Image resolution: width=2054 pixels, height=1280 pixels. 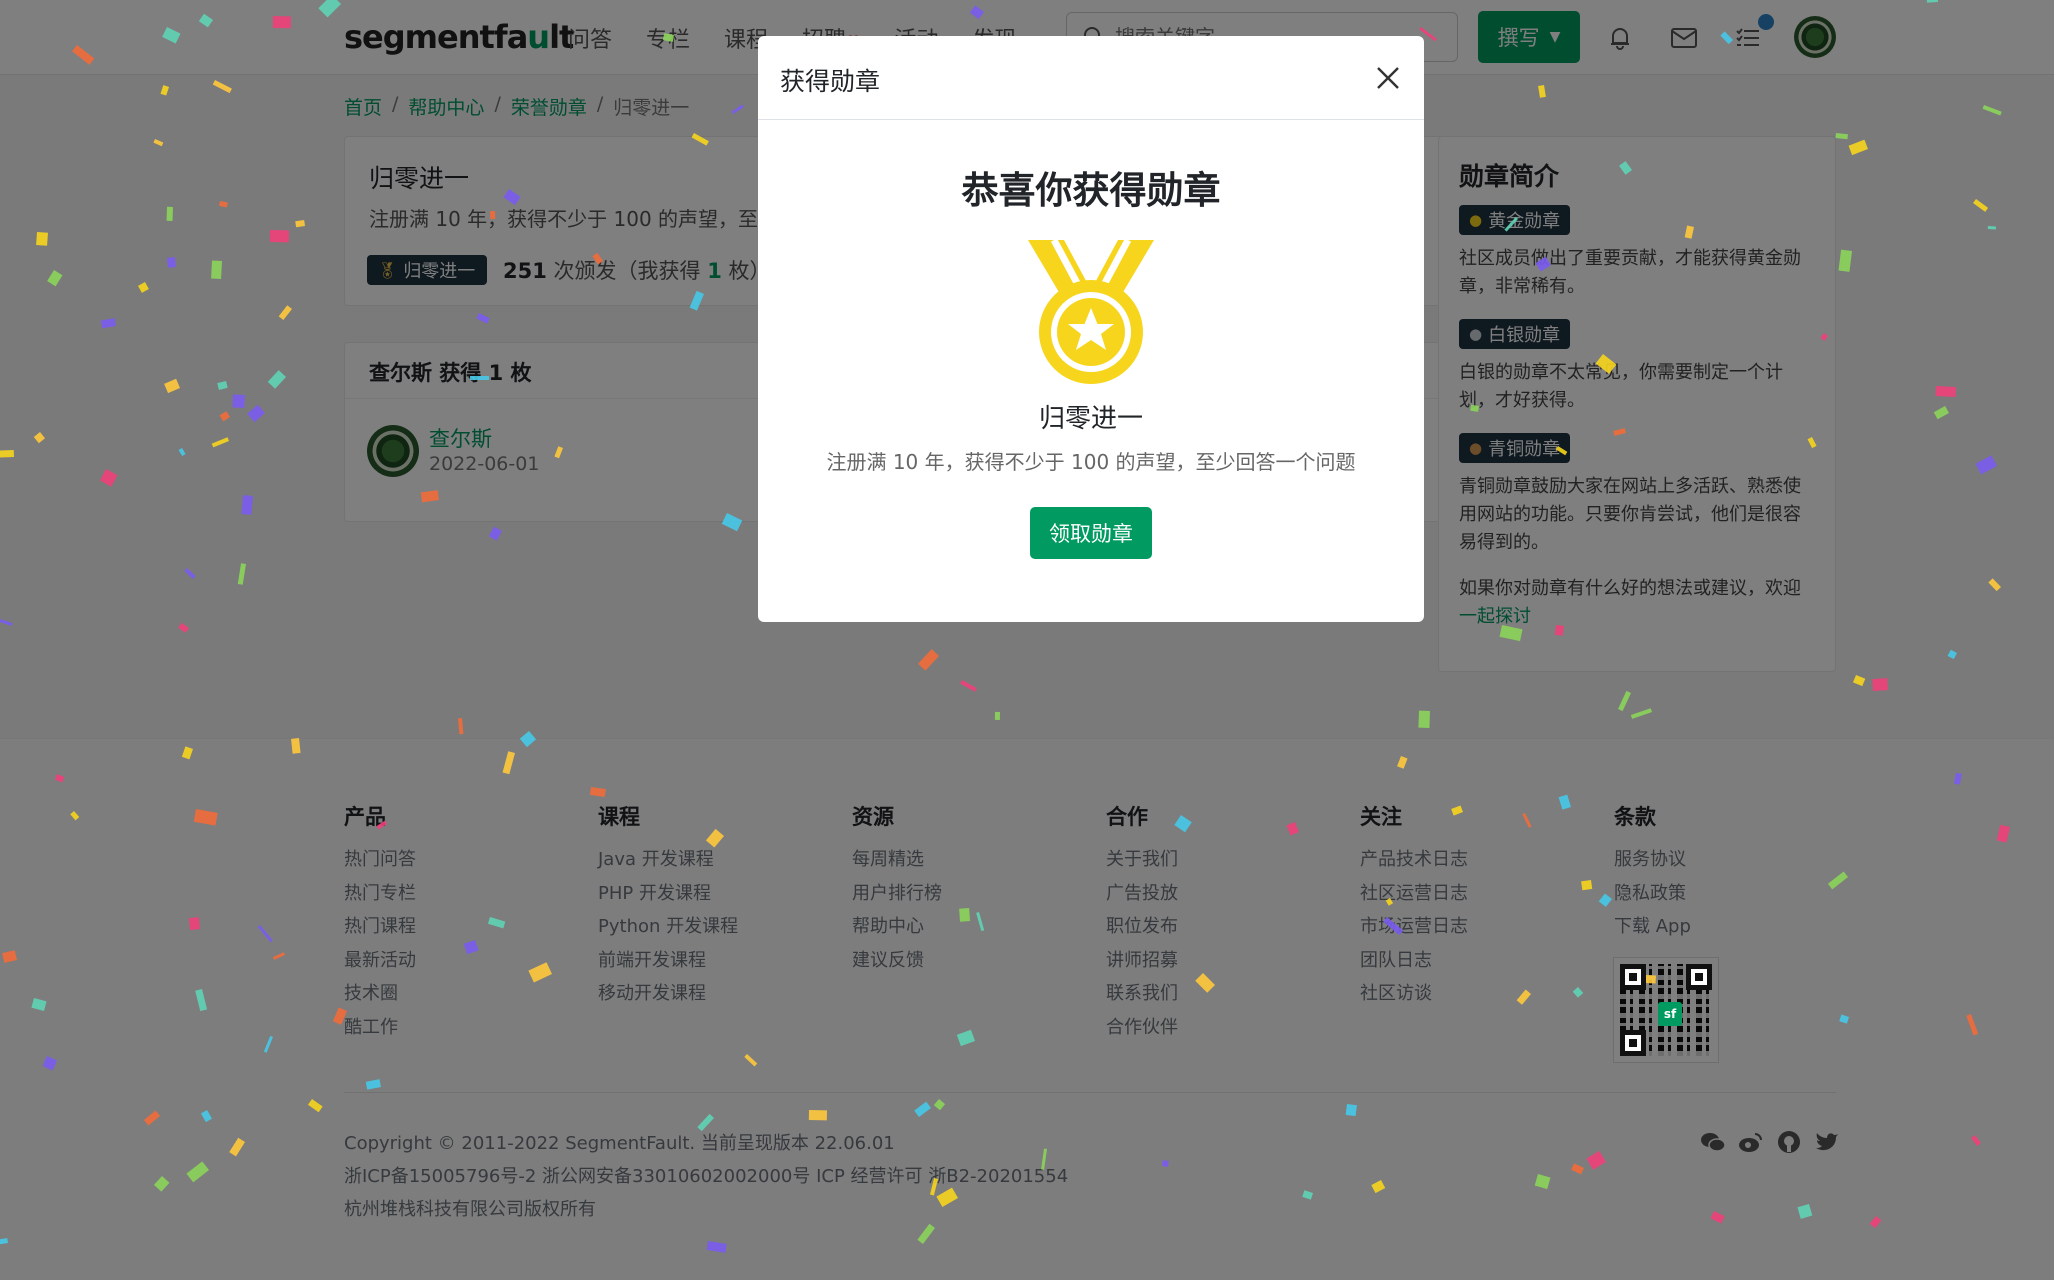 I want to click on claim-badge-button: 领取勋章, so click(x=1091, y=533).